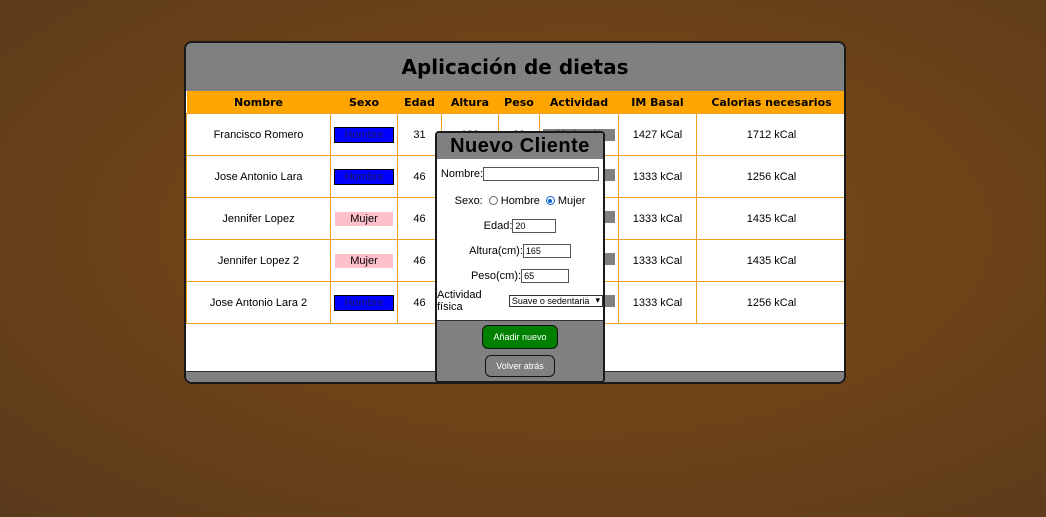 The image size is (1046, 517). Describe the element at coordinates (496, 275) in the screenshot. I see `peso-label: Peso(cm):` at that location.